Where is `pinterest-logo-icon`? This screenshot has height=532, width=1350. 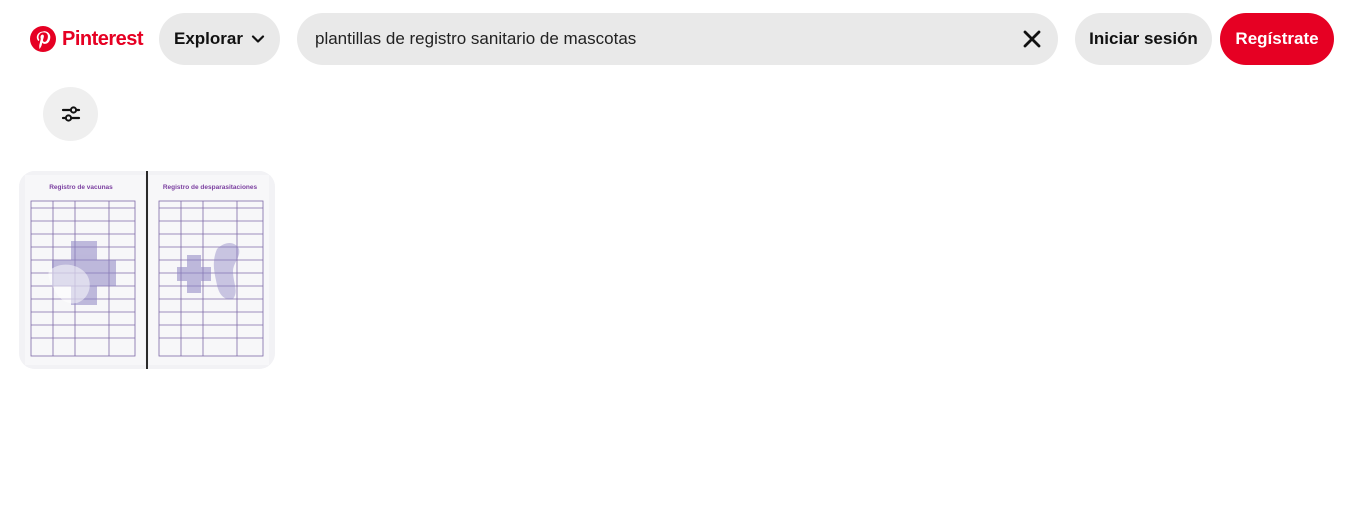 pinterest-logo-icon is located at coordinates (43, 39).